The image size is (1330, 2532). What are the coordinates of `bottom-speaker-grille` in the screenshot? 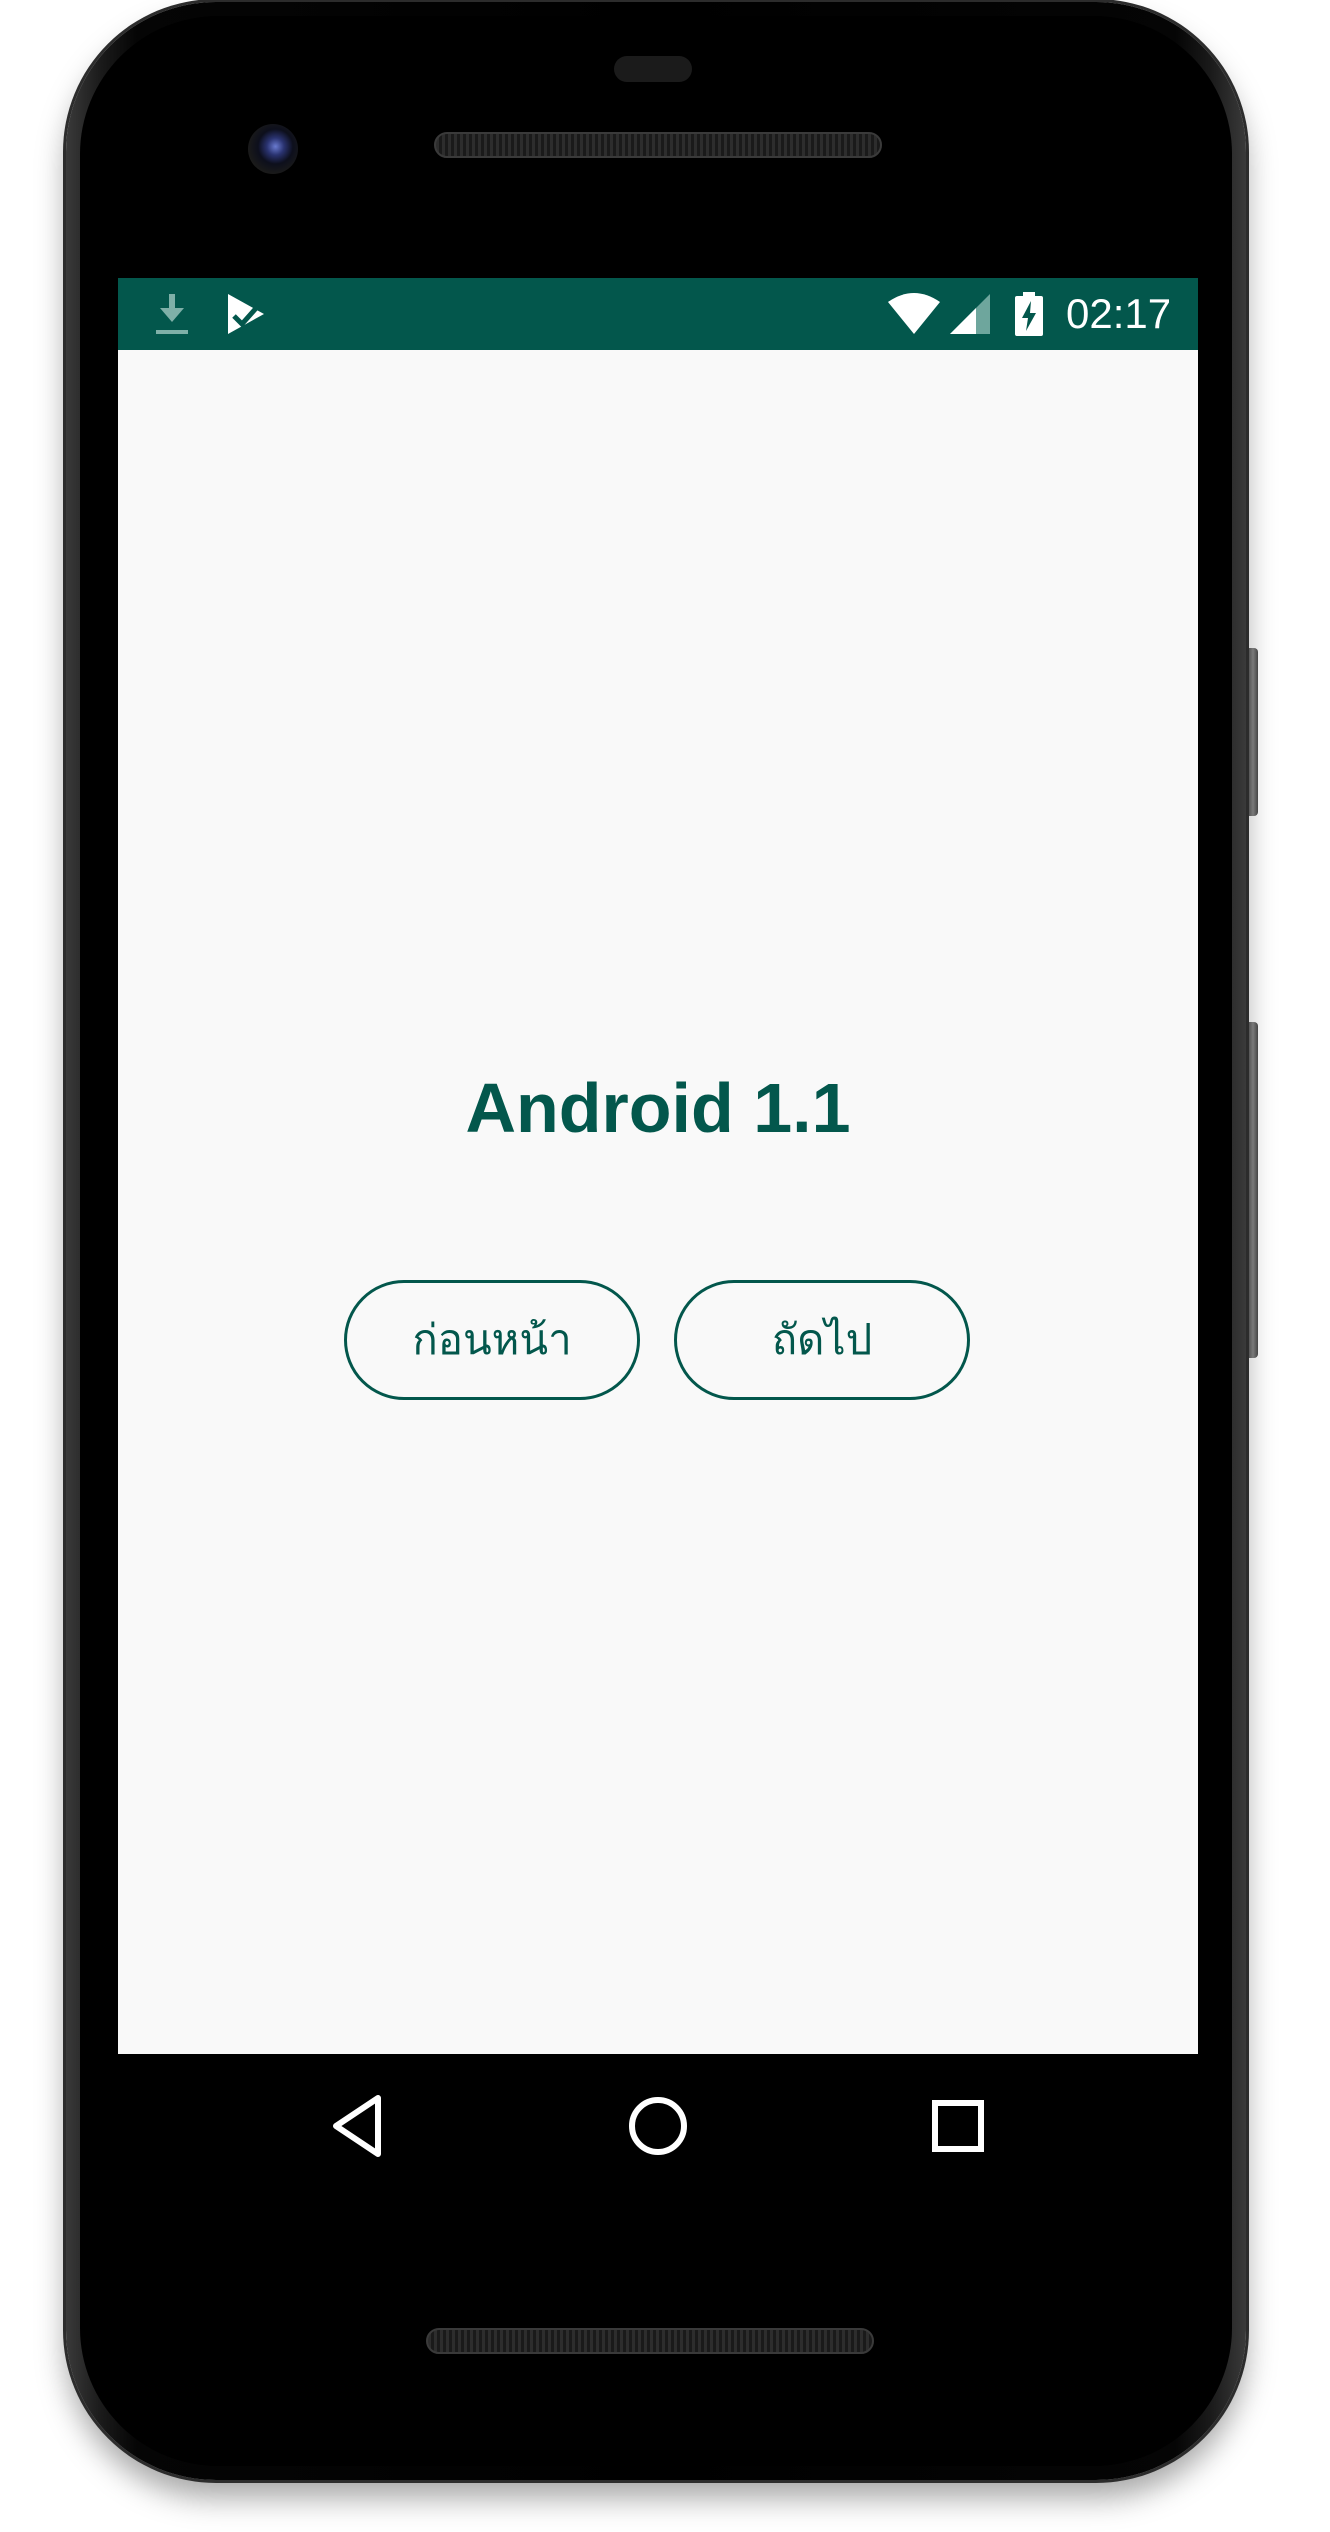 It's located at (650, 2341).